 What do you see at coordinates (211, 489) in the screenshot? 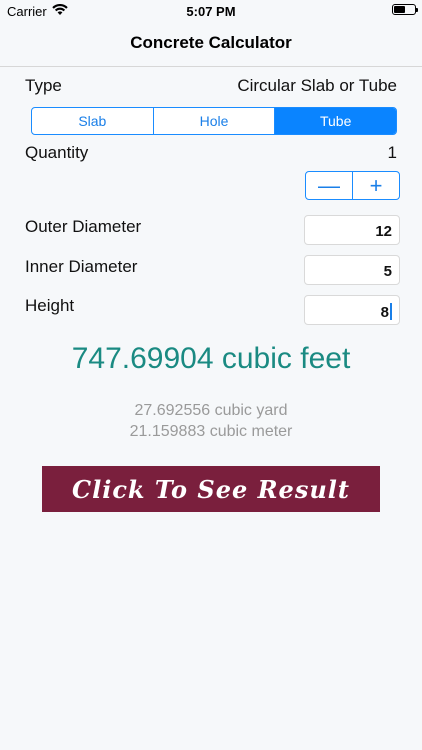
I see `see-result-button: Click To See Result` at bounding box center [211, 489].